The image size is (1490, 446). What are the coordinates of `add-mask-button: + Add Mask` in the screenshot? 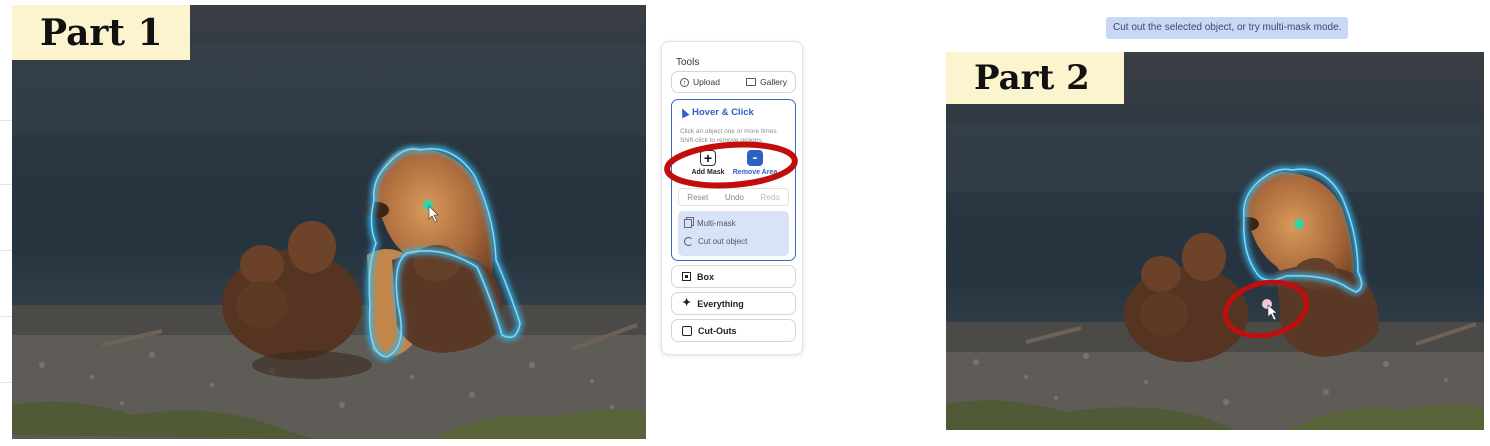 It's located at (708, 163).